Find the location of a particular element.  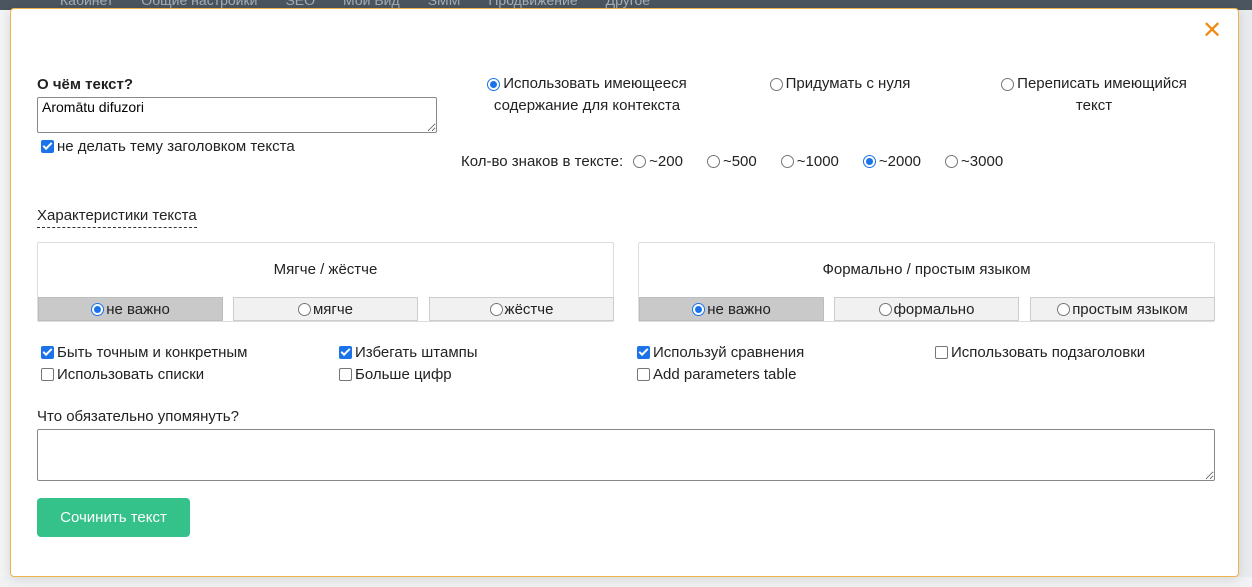

compose-text-button: Сочинить текст is located at coordinates (113, 517).